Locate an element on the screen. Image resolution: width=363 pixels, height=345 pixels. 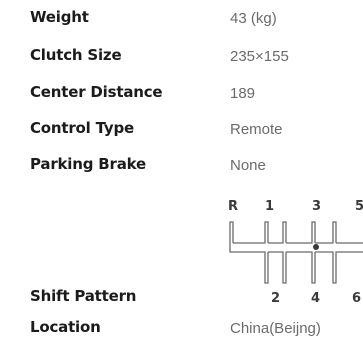
control-type-label: Control Type is located at coordinates (82, 128).